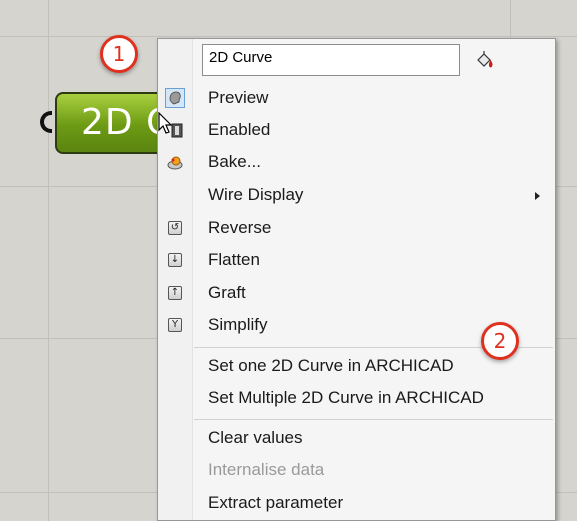 The width and height of the screenshot is (577, 521). What do you see at coordinates (255, 437) in the screenshot?
I see `menu-item-label: Clear values` at bounding box center [255, 437].